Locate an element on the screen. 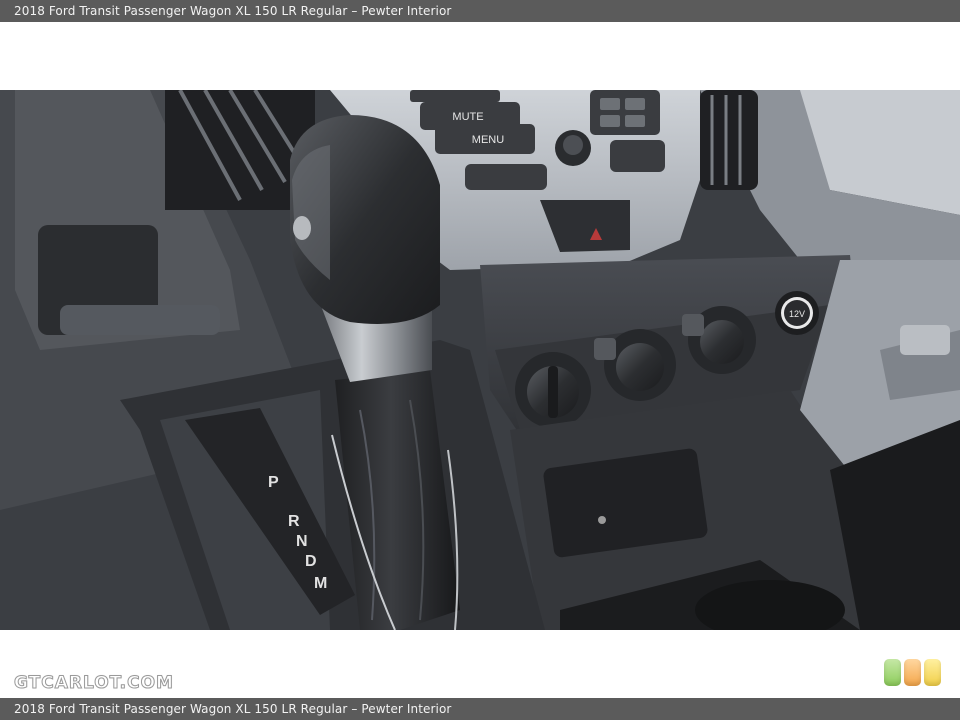 The image size is (960, 720). green-light-icon is located at coordinates (892, 672).